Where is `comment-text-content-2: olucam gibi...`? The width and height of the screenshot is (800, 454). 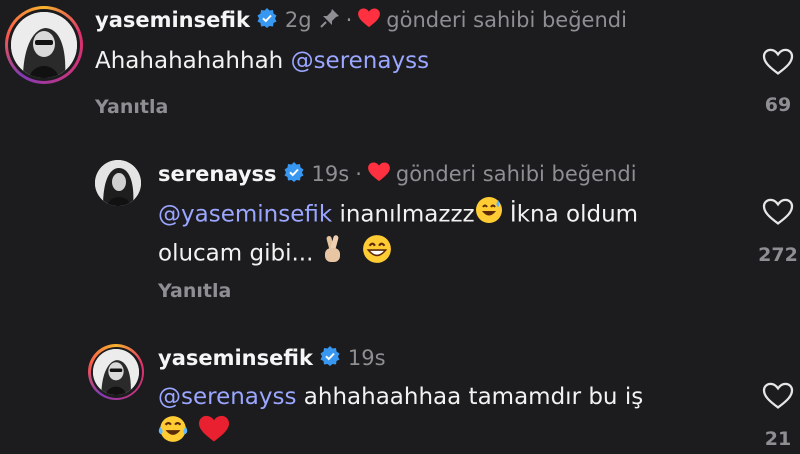 comment-text-content-2: olucam gibi... is located at coordinates (236, 253).